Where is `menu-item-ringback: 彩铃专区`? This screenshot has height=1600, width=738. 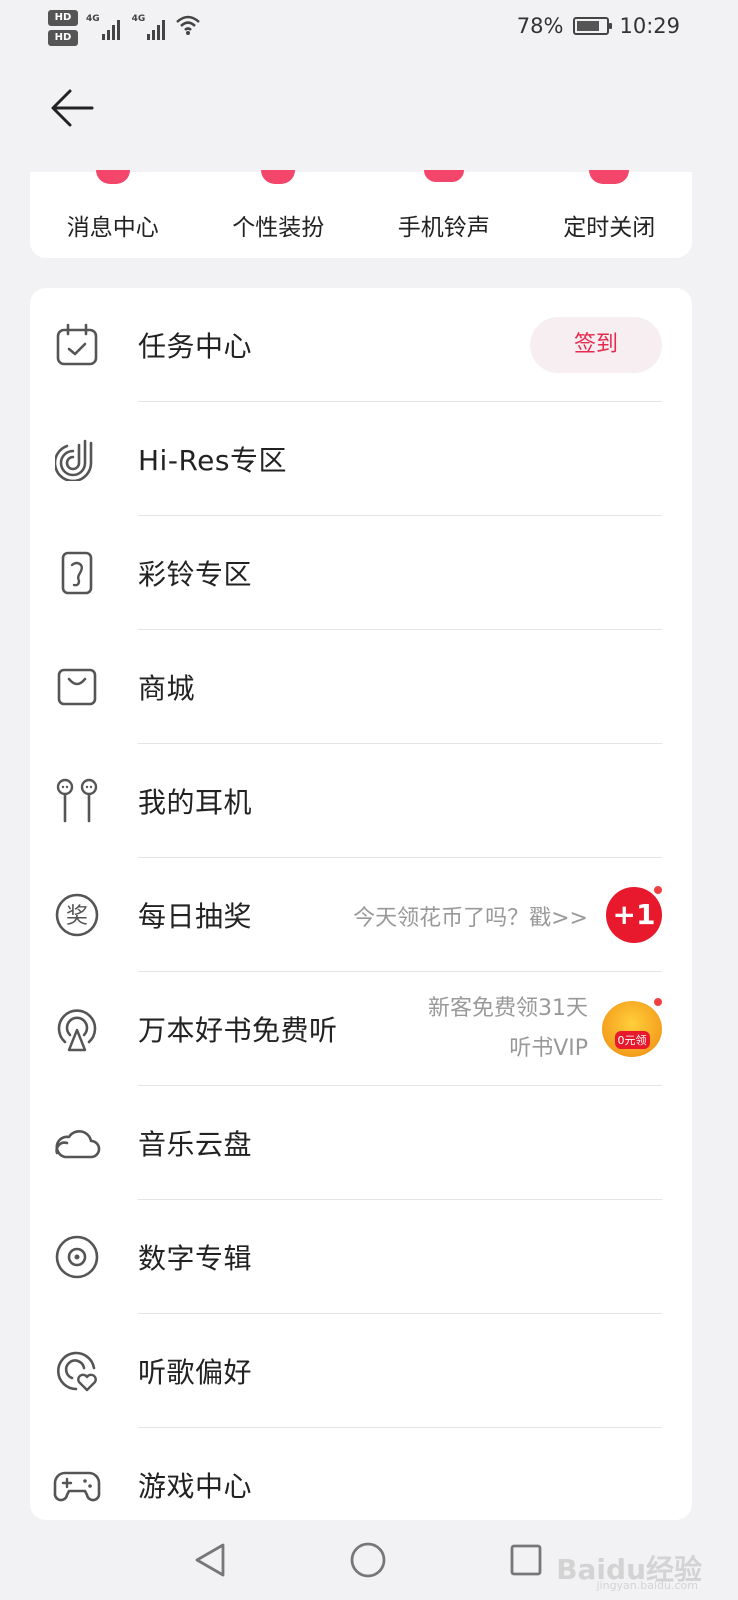 menu-item-ringback: 彩铃专区 is located at coordinates (361, 573).